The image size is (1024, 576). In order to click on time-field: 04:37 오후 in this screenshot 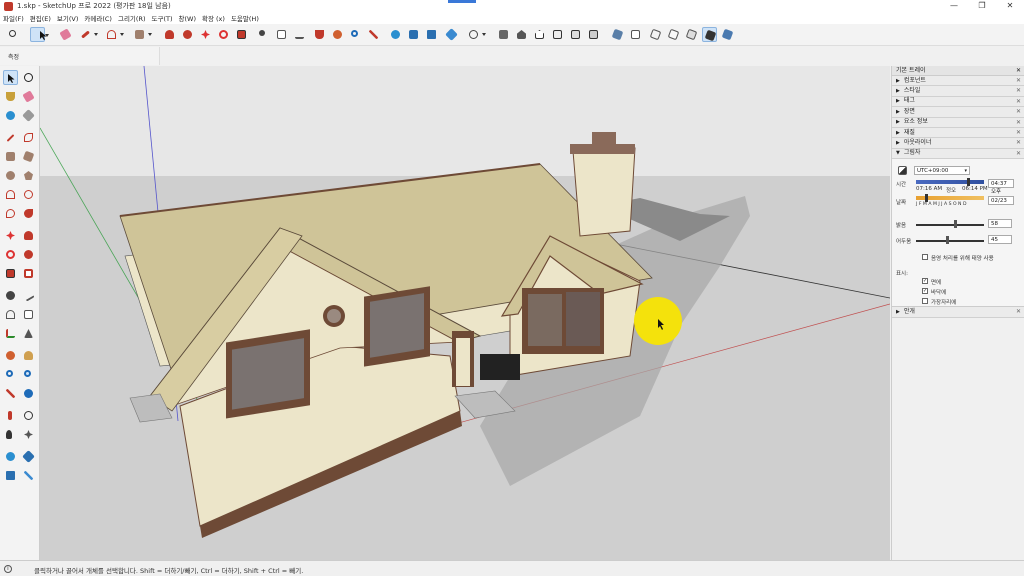, I will do `click(1001, 187)`.